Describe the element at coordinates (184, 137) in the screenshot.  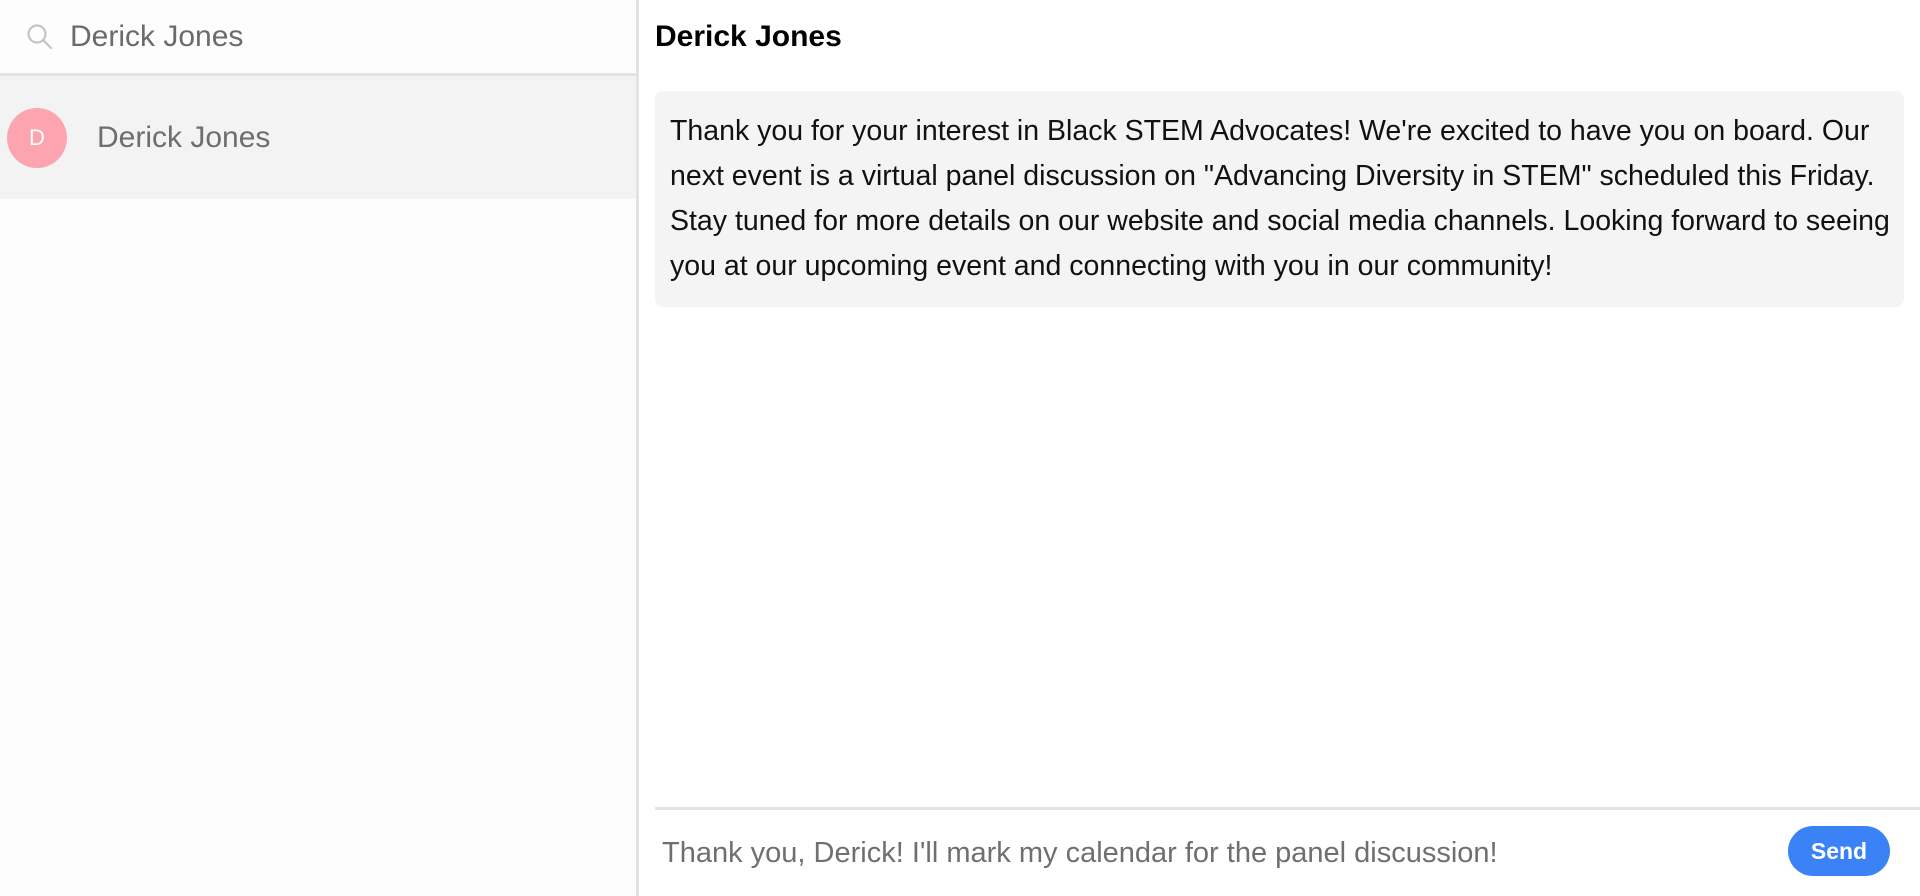
I see `contact-name: Derick Jones` at that location.